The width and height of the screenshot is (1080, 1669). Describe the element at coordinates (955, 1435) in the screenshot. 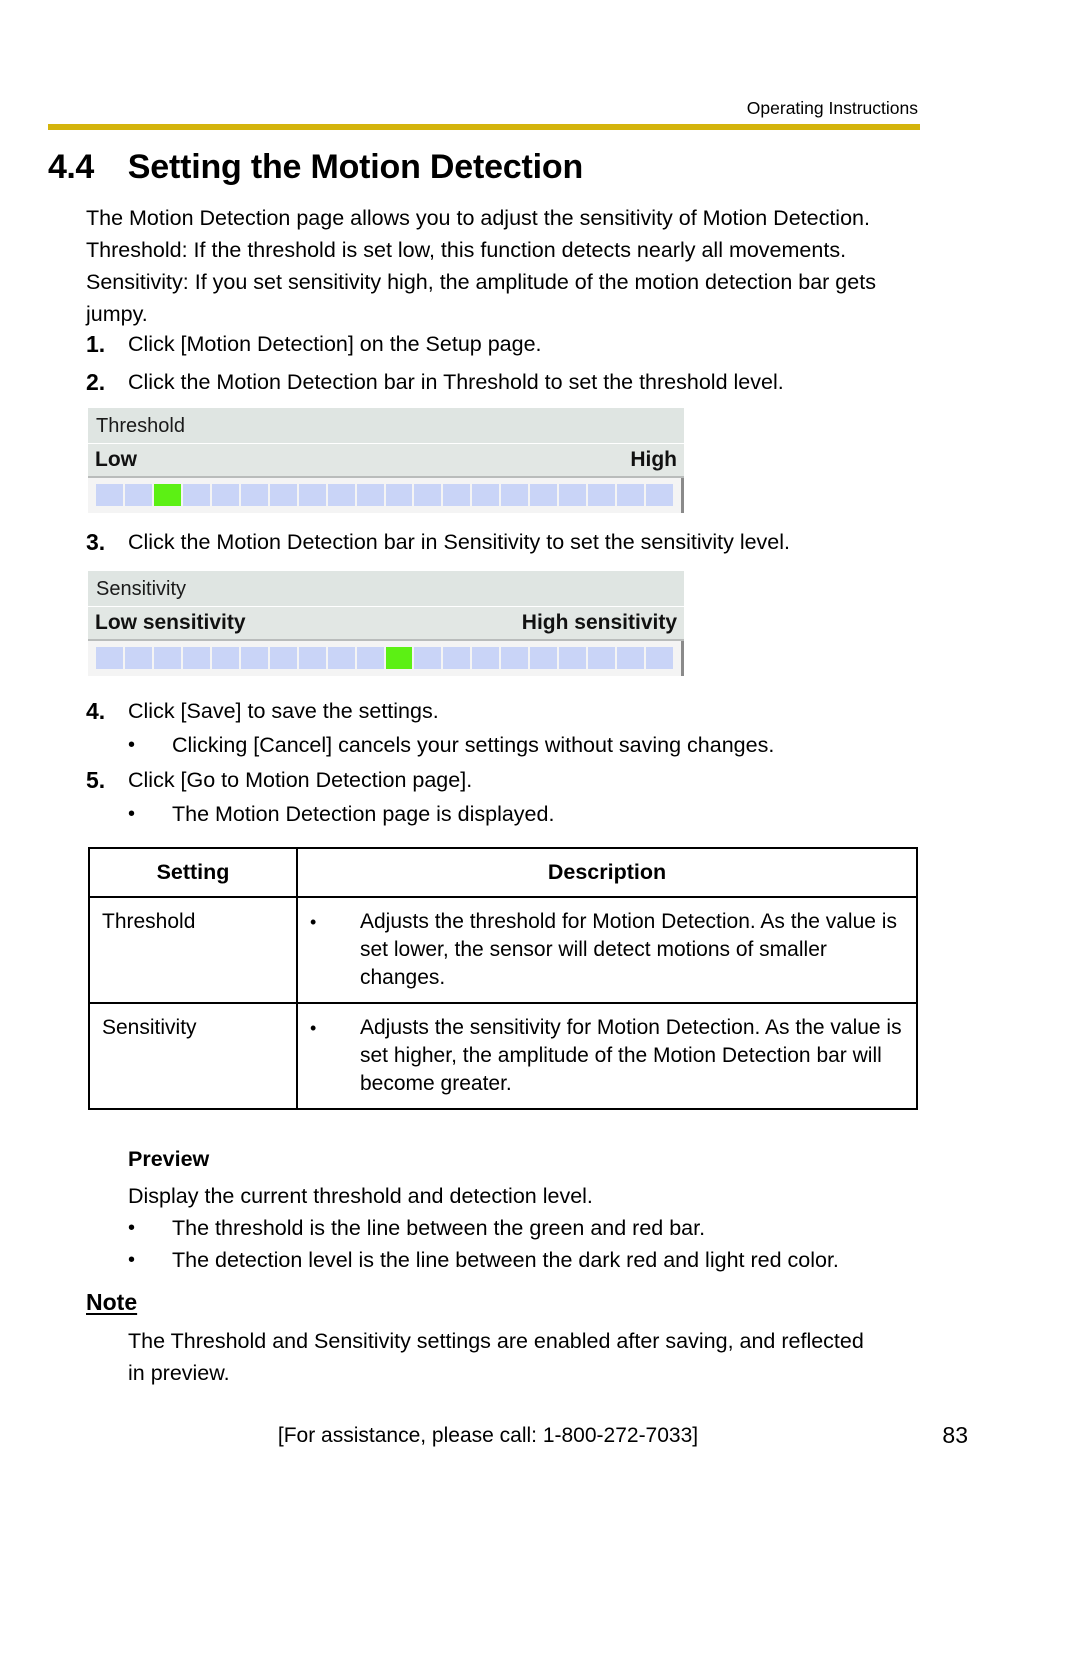

I see `page-number: 83` at that location.